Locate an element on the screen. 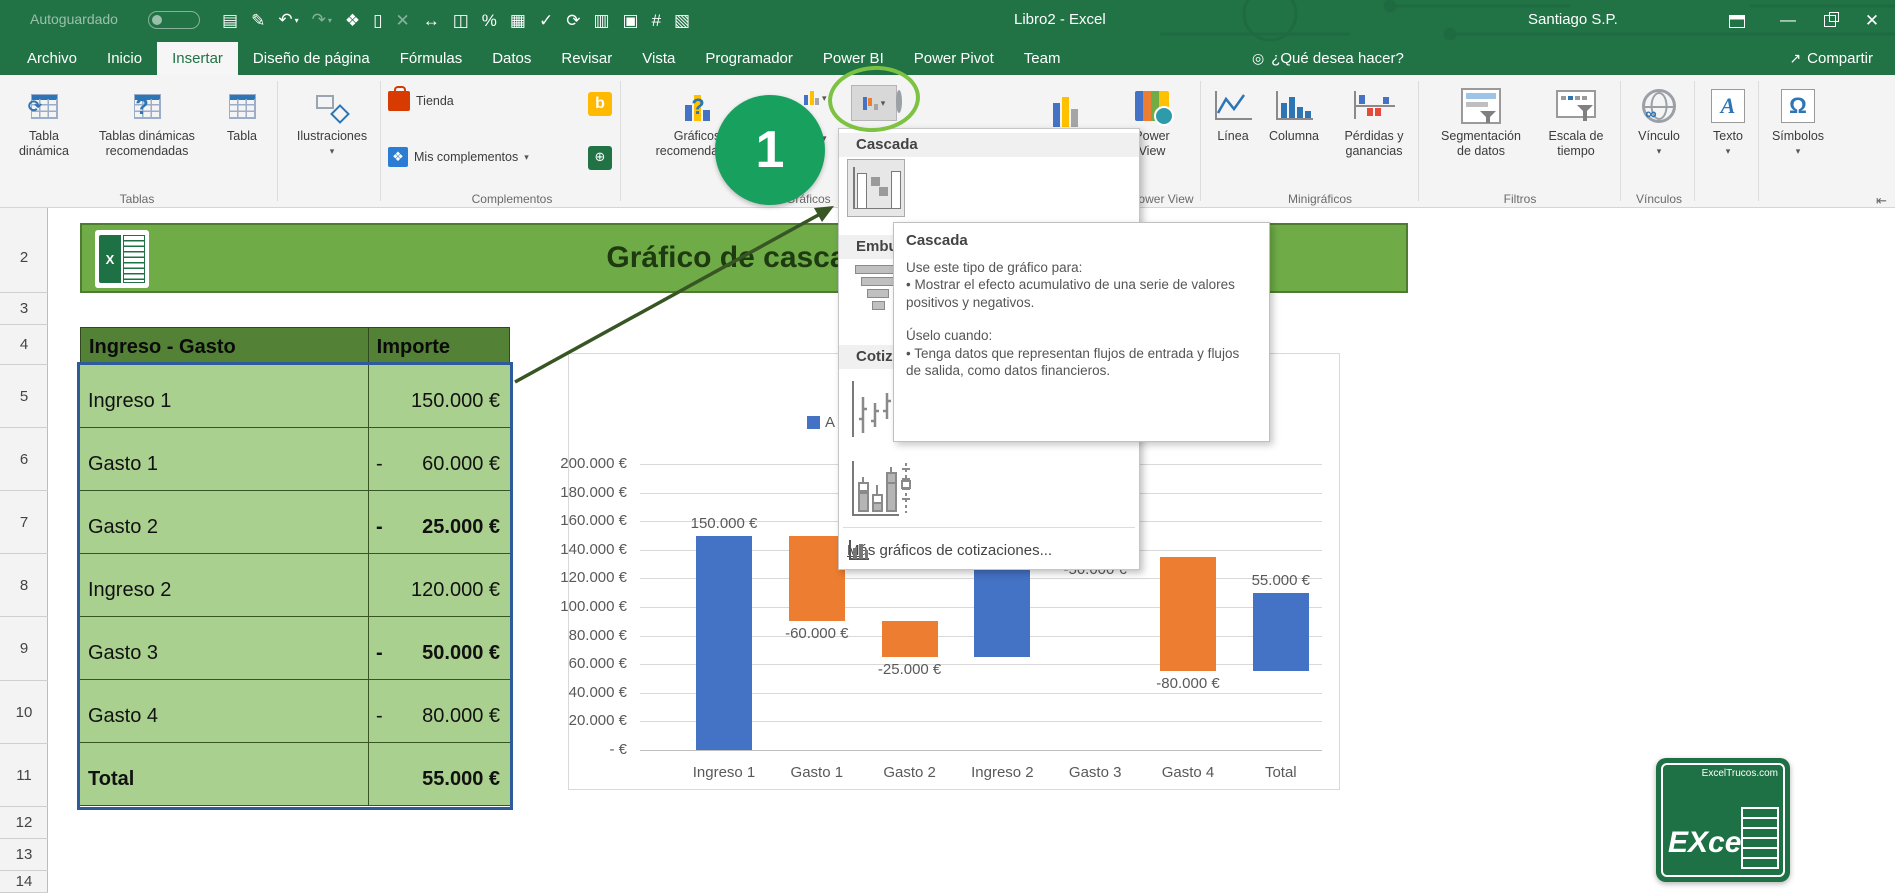  row-header: 3 is located at coordinates (24, 309).